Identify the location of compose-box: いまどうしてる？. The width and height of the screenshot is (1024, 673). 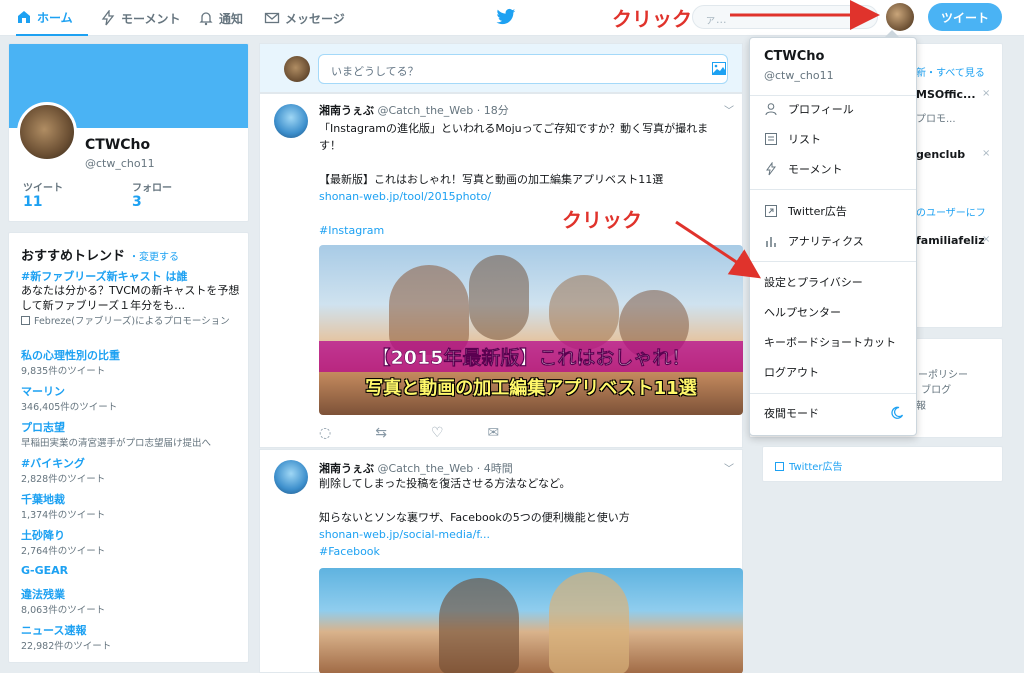
(501, 68).